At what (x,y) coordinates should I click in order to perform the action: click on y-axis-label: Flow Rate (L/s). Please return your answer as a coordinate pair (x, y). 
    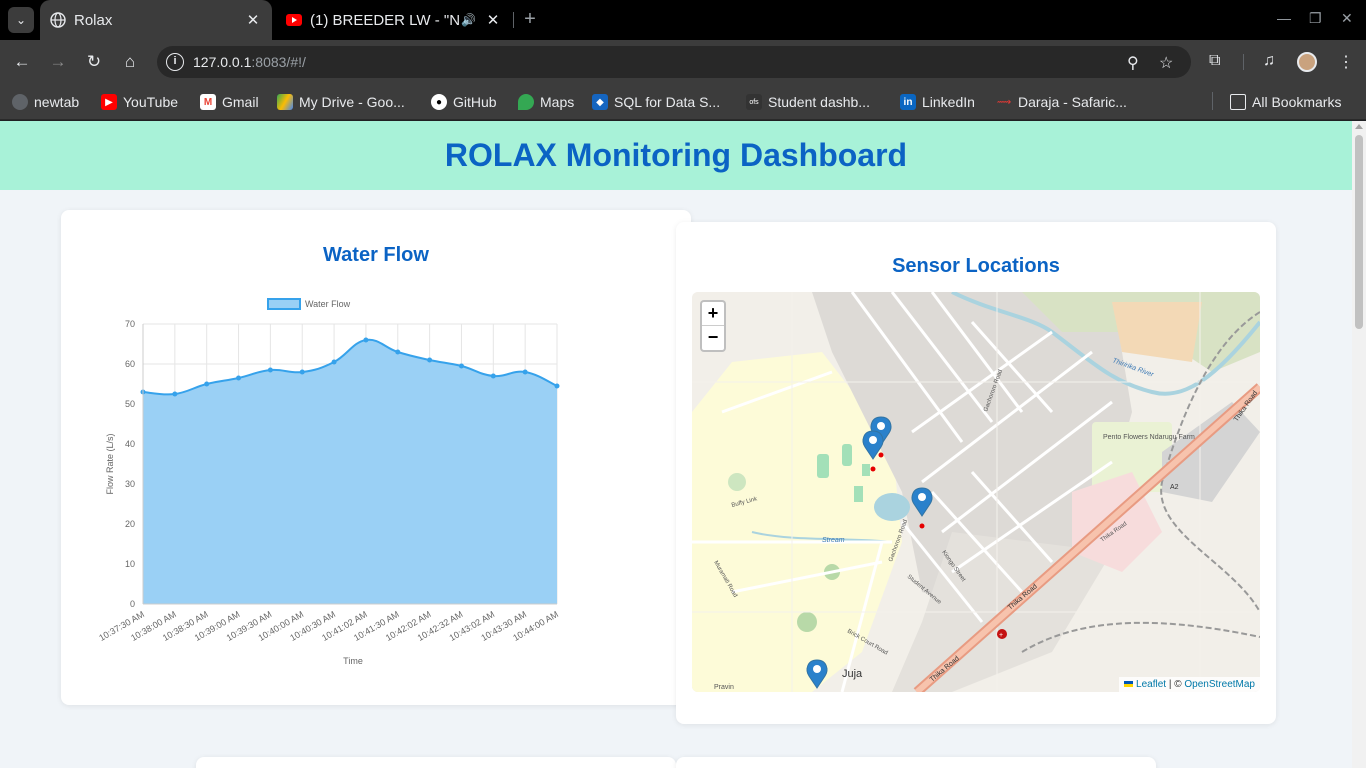
    Looking at the image, I should click on (110, 463).